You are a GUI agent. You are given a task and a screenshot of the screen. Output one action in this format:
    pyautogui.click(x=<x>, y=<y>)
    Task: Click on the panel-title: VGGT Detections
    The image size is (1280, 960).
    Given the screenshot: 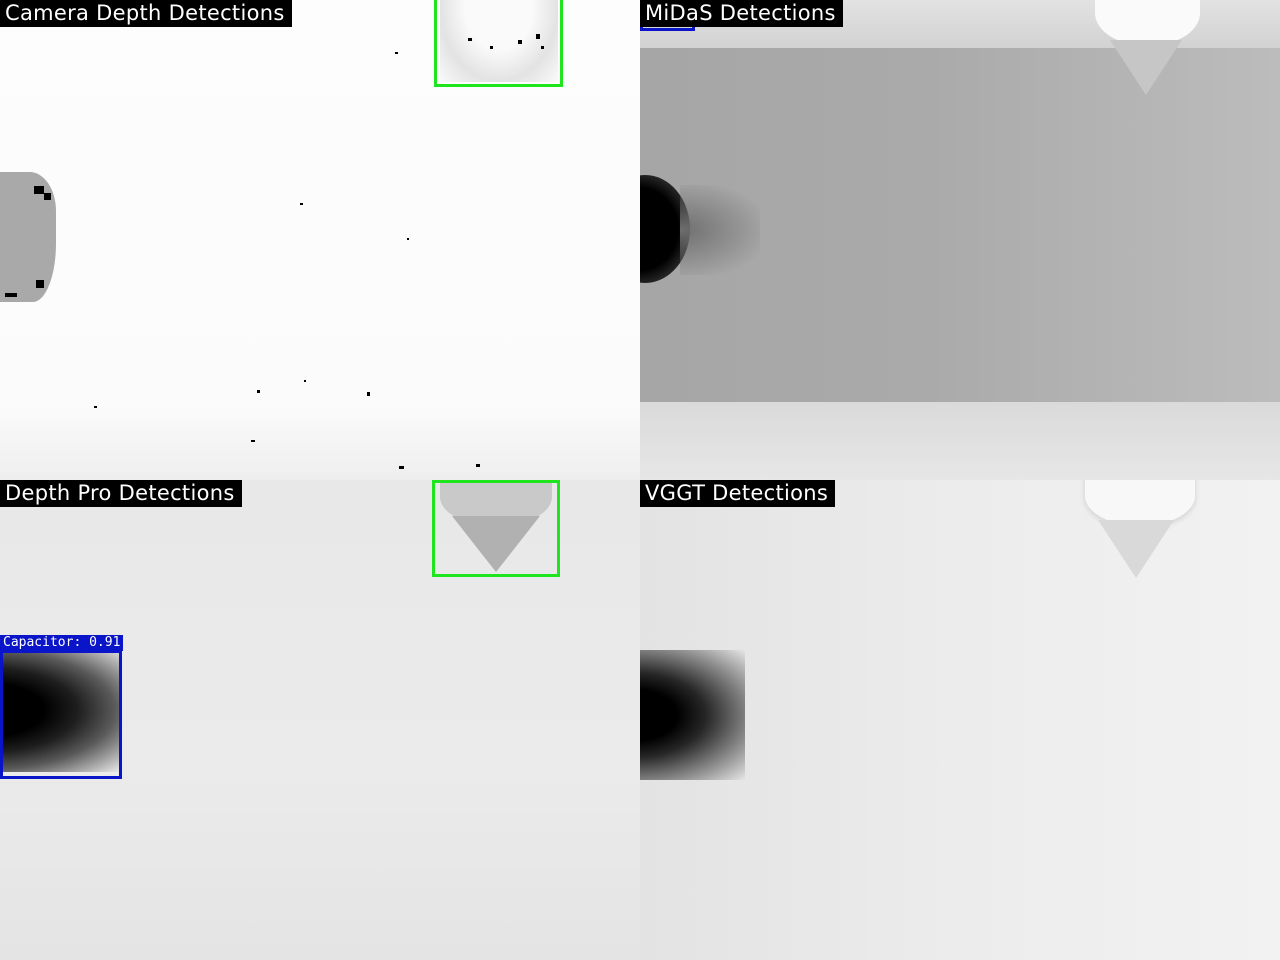 What is the action you would take?
    pyautogui.click(x=738, y=493)
    